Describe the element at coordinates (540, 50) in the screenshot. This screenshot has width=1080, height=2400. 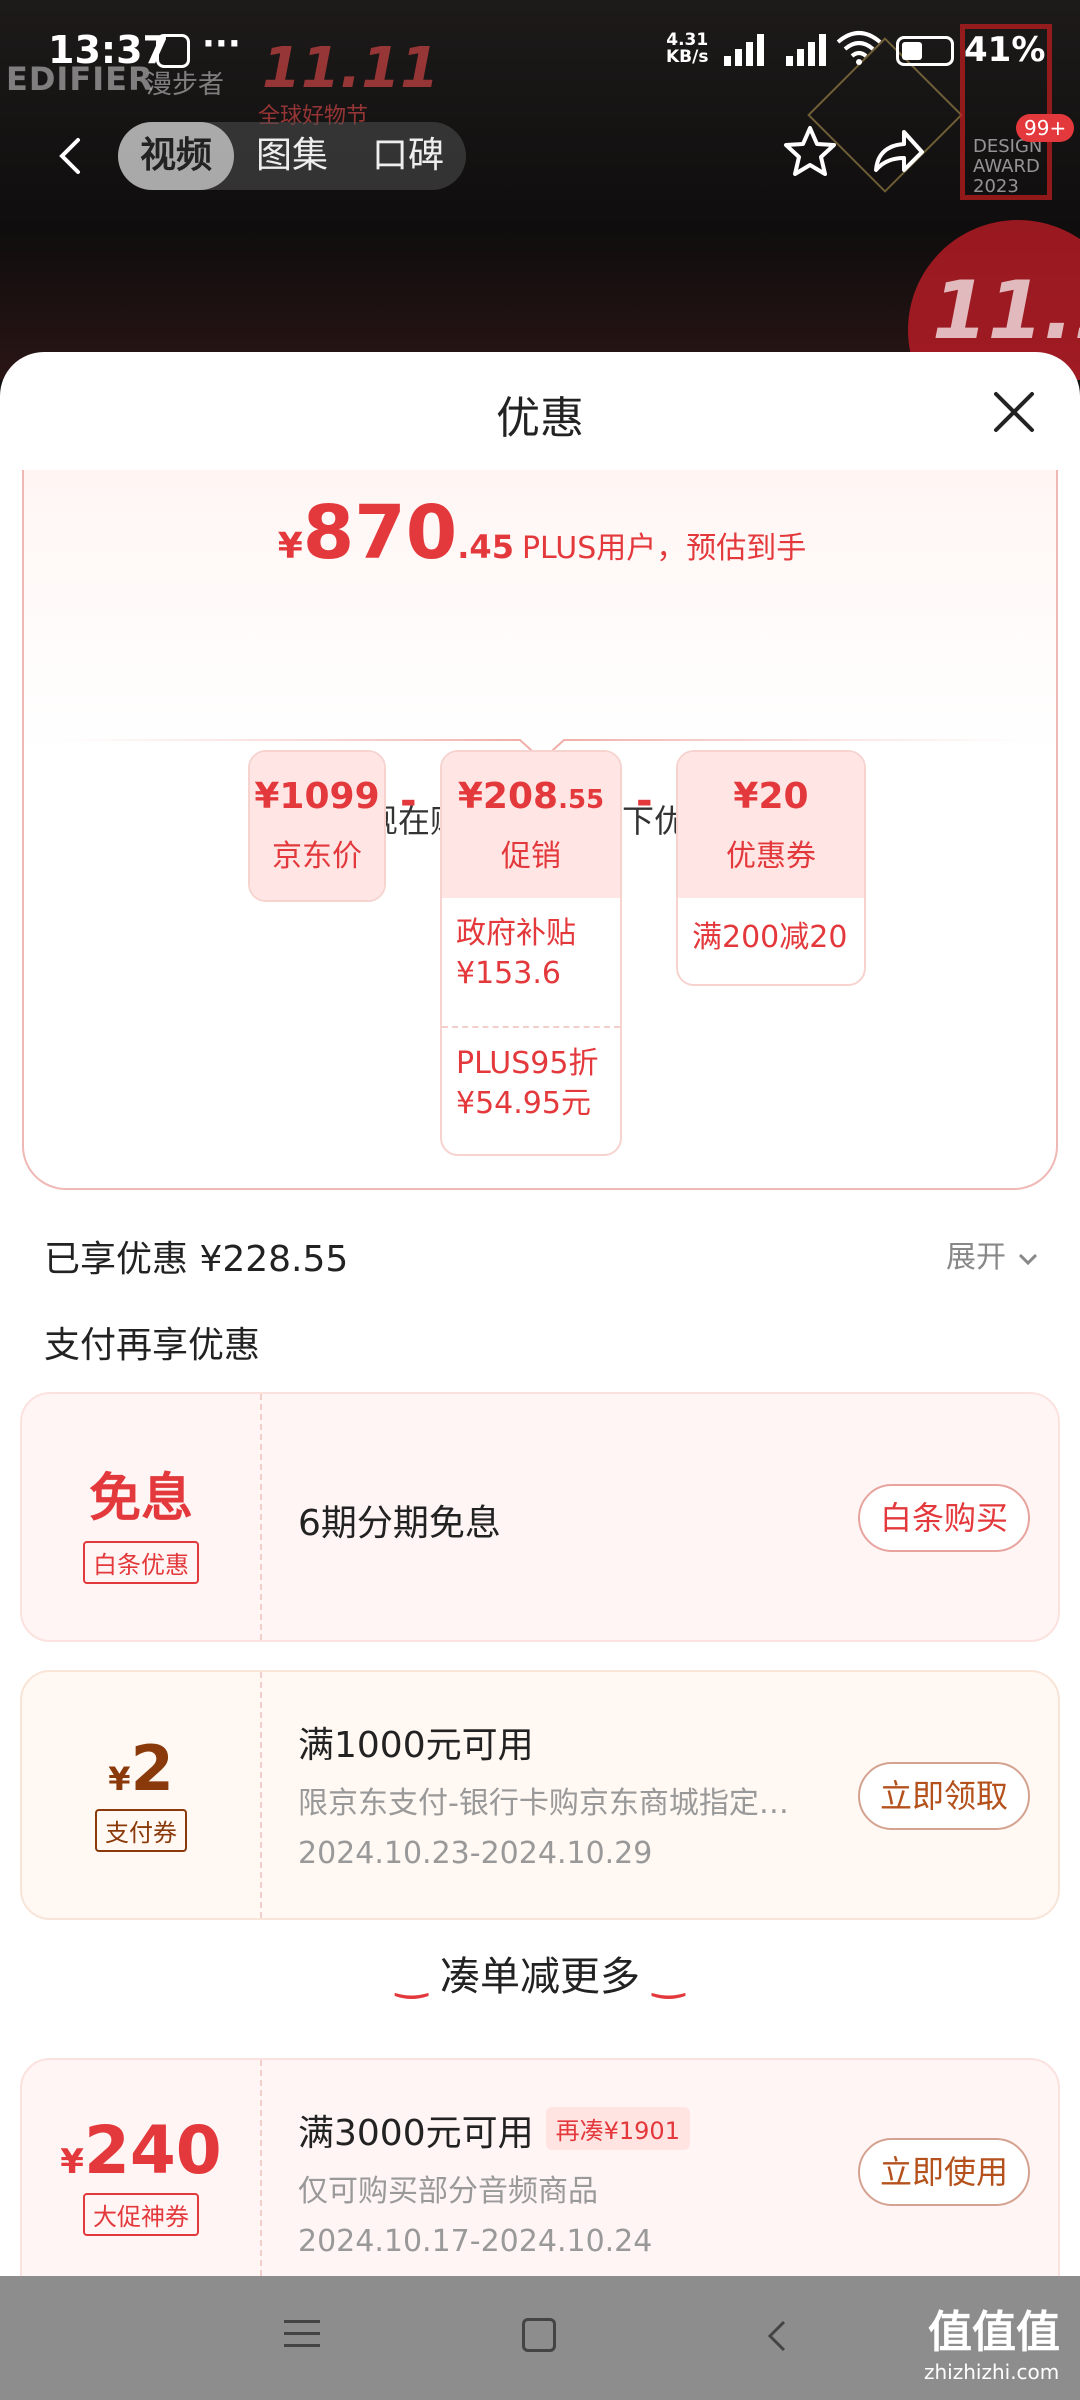
I see `status-bar: 13:37 ··· 4.31 KB/s 41%` at that location.